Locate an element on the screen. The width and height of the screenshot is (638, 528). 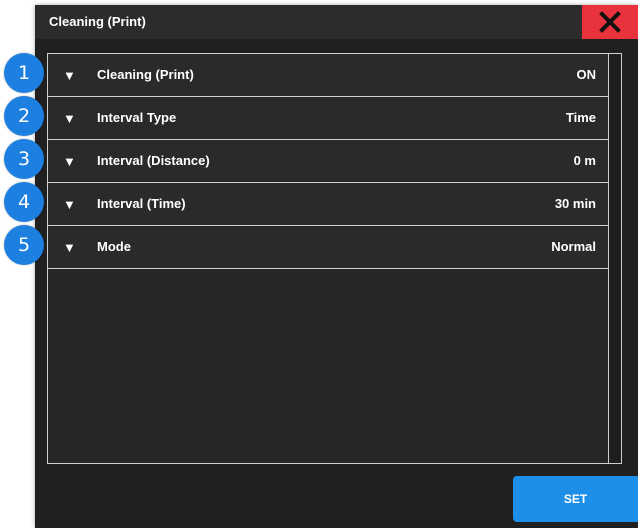
callout-badge-5: 5 is located at coordinates (24, 245).